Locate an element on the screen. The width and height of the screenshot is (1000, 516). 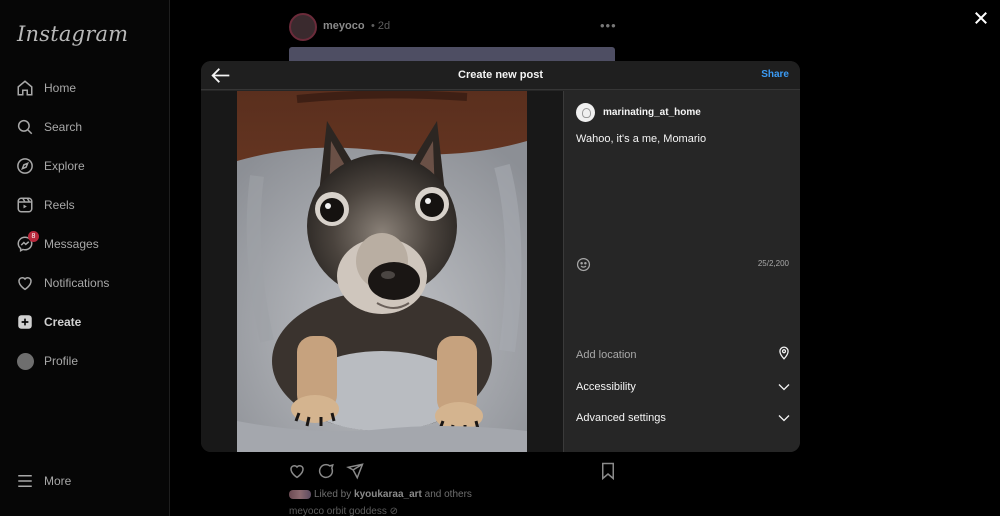
heart-icon is located at coordinates (25, 283).